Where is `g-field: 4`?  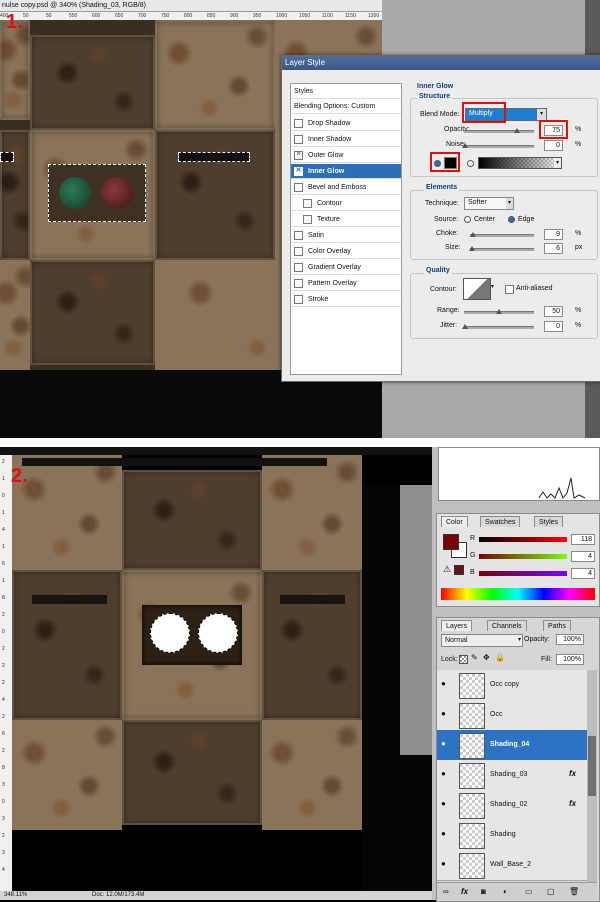
g-field: 4 is located at coordinates (583, 556).